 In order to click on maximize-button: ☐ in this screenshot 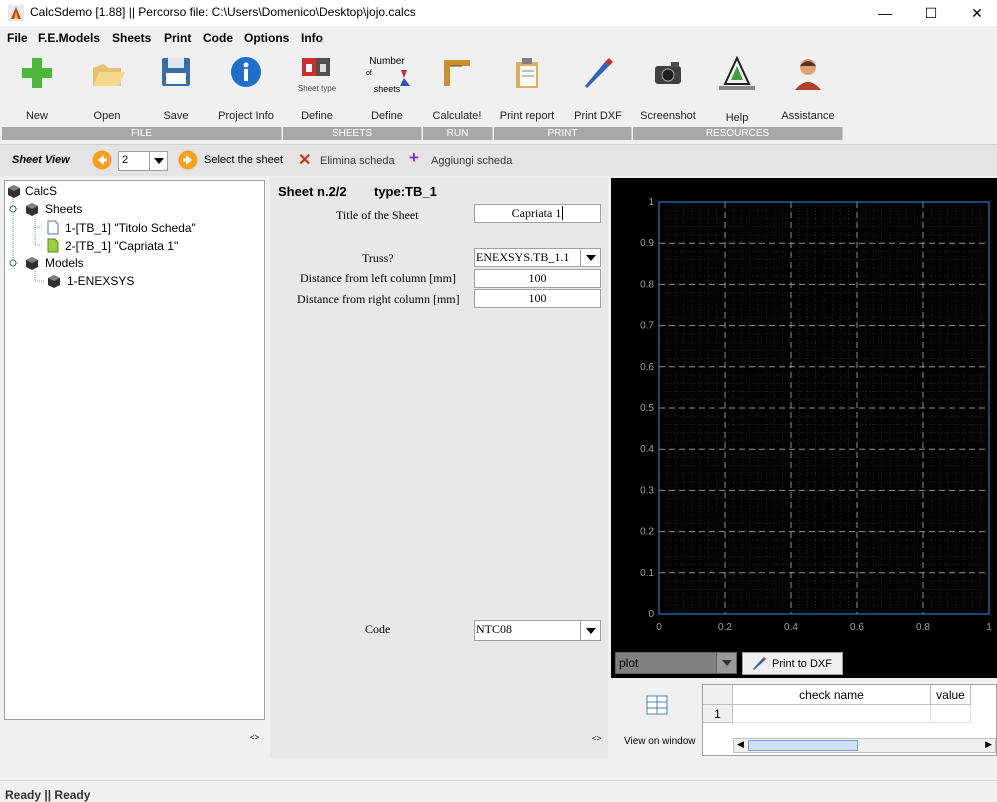, I will do `click(931, 13)`.